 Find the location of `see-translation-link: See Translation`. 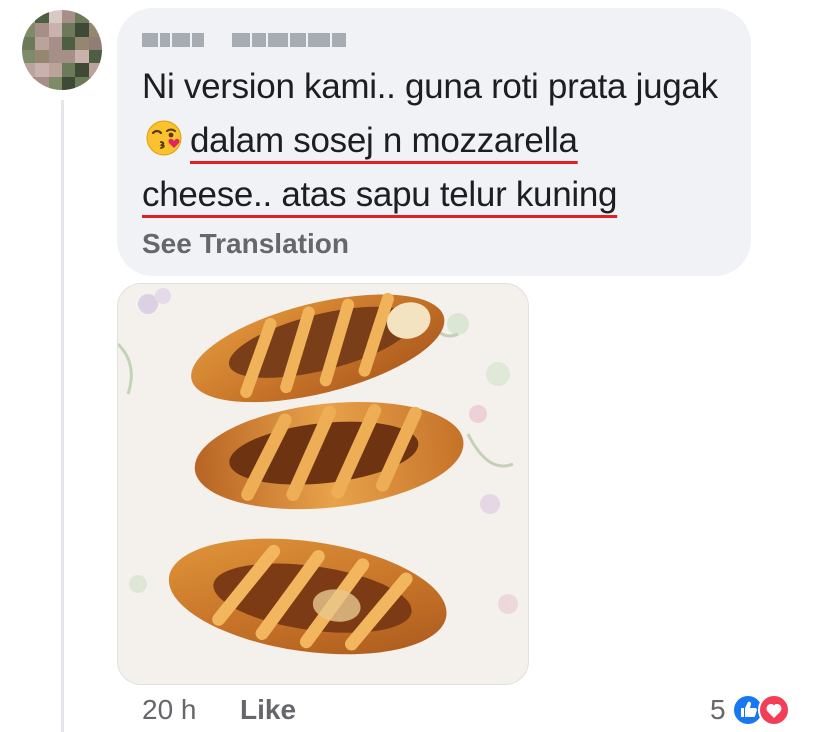

see-translation-link: See Translation is located at coordinates (245, 244).